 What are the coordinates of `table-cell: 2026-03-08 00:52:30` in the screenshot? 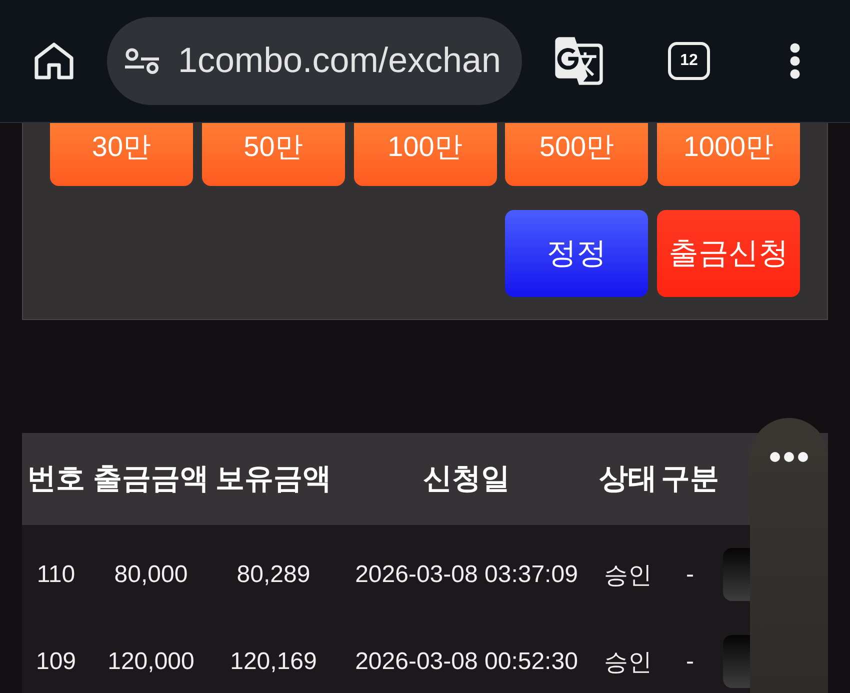 It's located at (466, 662).